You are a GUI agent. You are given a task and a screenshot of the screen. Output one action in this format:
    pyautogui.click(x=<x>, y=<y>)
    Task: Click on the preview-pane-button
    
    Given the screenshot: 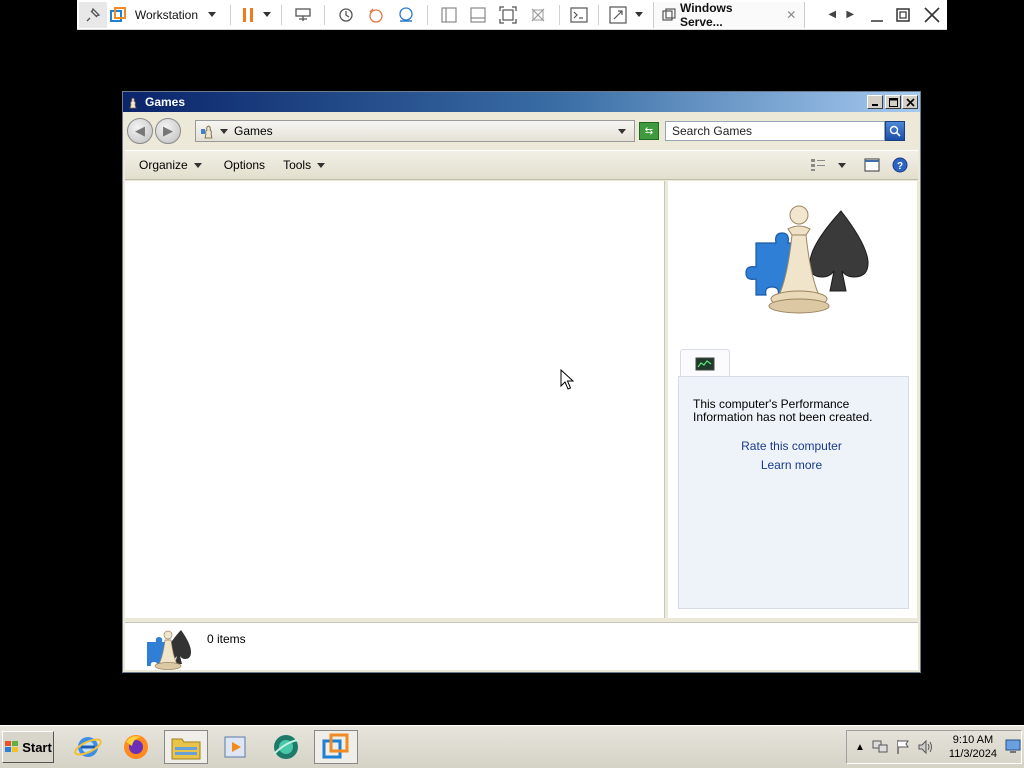 What is the action you would take?
    pyautogui.click(x=872, y=165)
    